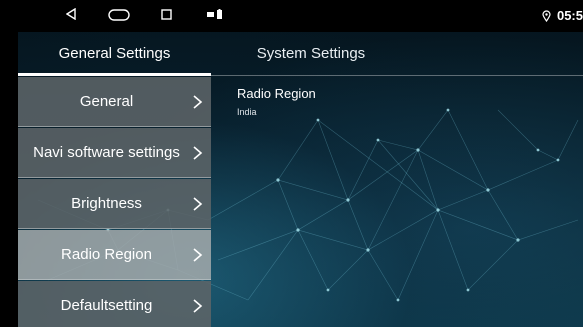 This screenshot has width=583, height=327. I want to click on status-time: 05:5, so click(569, 15).